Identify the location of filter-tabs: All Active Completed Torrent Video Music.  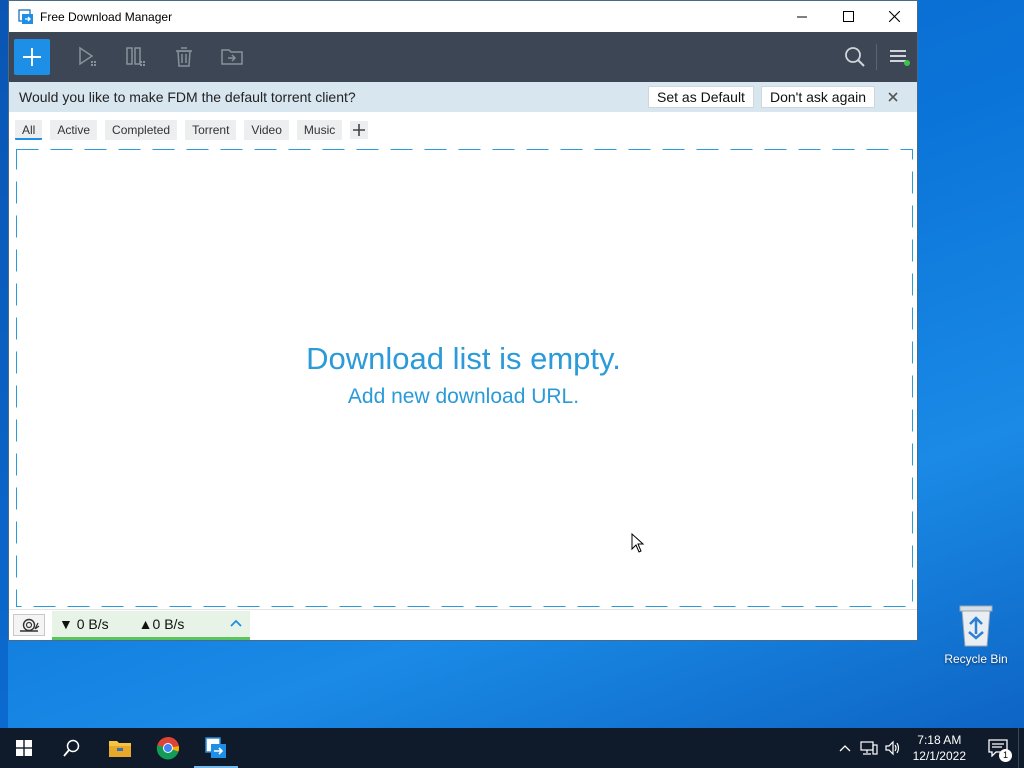
(463, 130).